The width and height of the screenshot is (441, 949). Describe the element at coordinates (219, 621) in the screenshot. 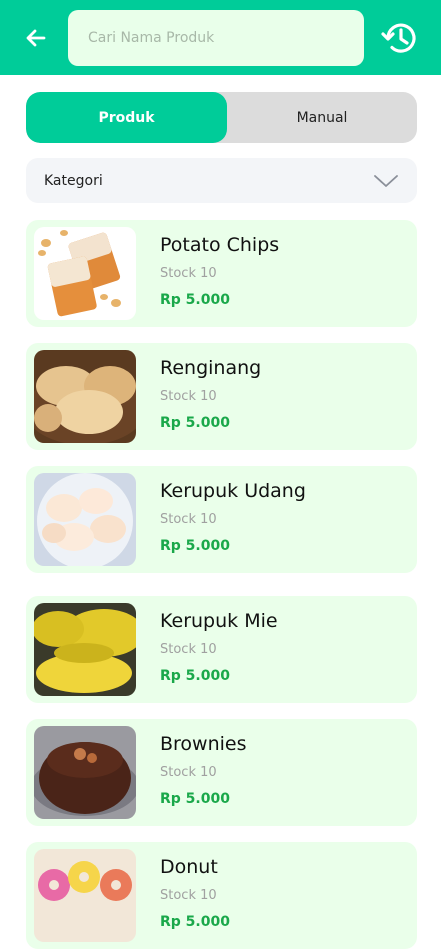

I see `product-name: Kerupuk Mie` at that location.